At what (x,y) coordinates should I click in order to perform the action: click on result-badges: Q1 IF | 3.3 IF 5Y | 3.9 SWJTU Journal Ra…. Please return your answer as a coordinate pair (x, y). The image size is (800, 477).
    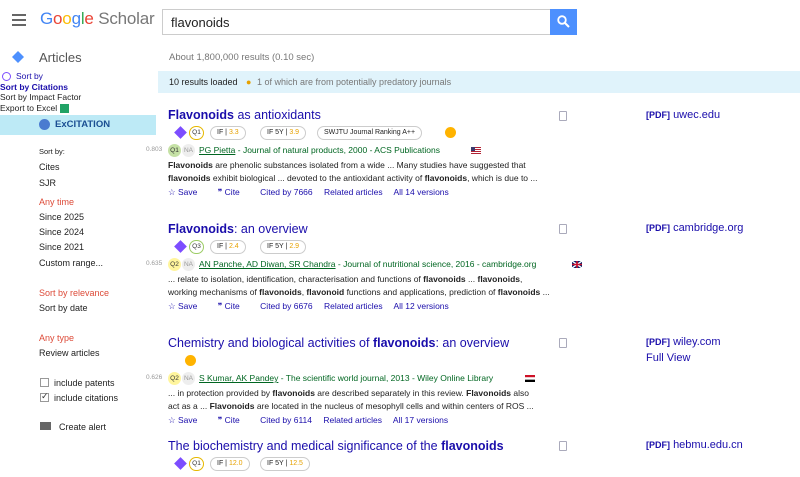
    Looking at the image, I should click on (368, 134).